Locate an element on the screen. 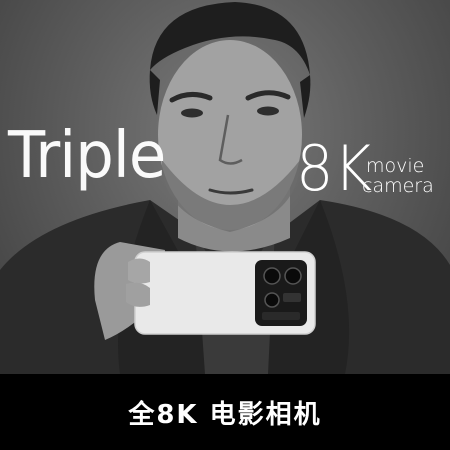 This screenshot has width=450, height=450. mini-display is located at coordinates (281, 316).